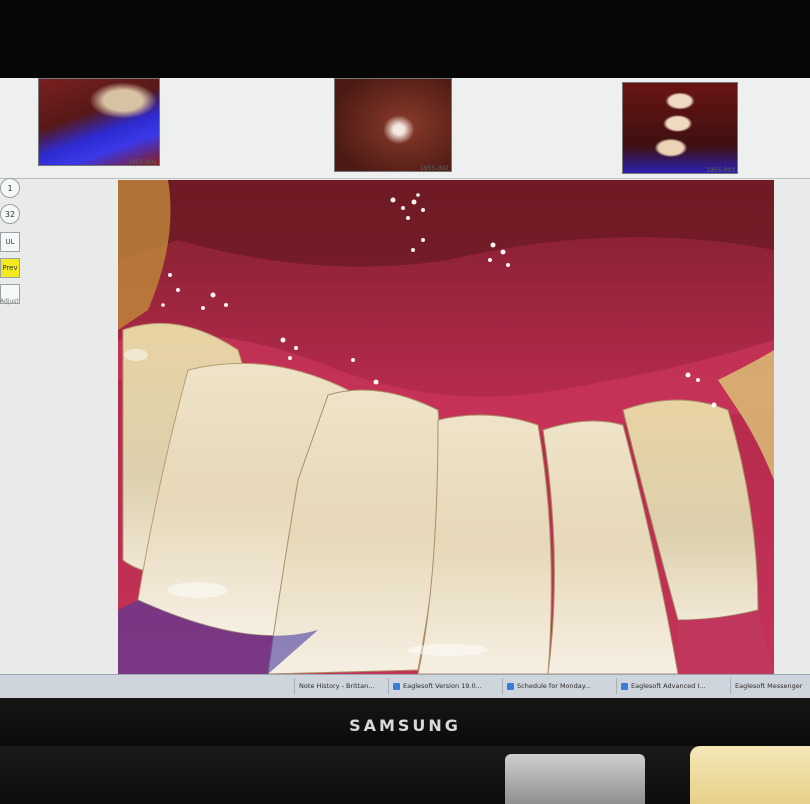  I want to click on thumbnail-3: 1955-003, so click(680, 128).